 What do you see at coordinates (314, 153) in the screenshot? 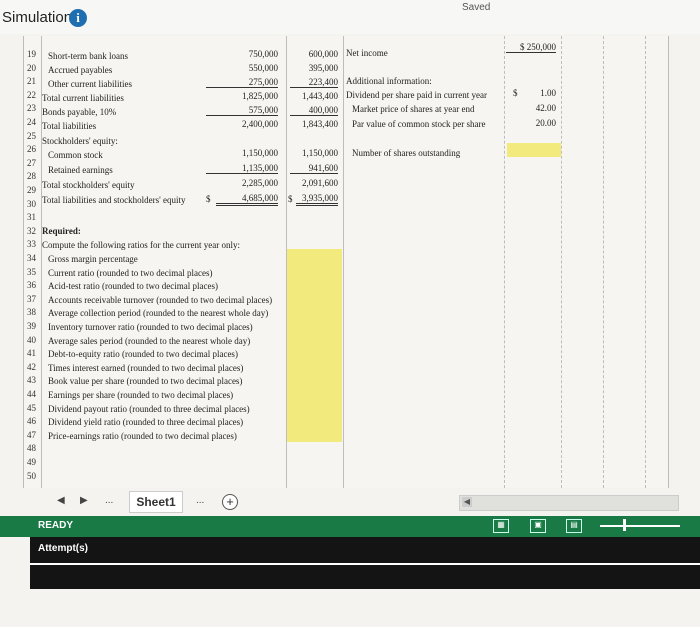
I see `prior-common: 1,150,000` at bounding box center [314, 153].